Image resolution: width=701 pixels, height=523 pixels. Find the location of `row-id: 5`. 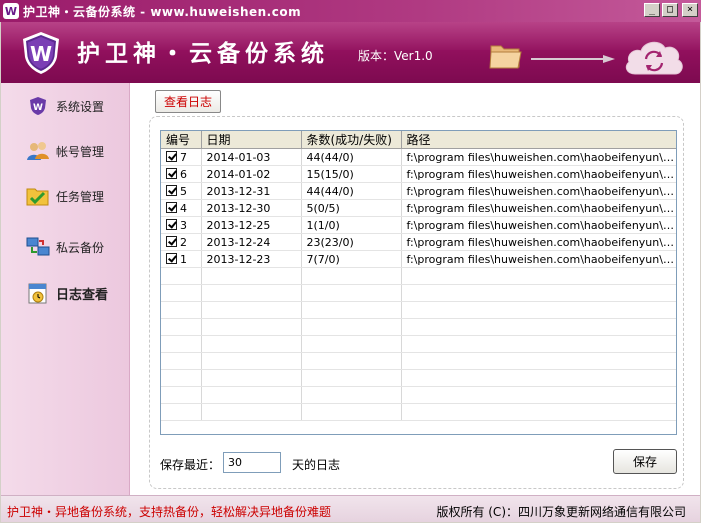

row-id: 5 is located at coordinates (183, 191).